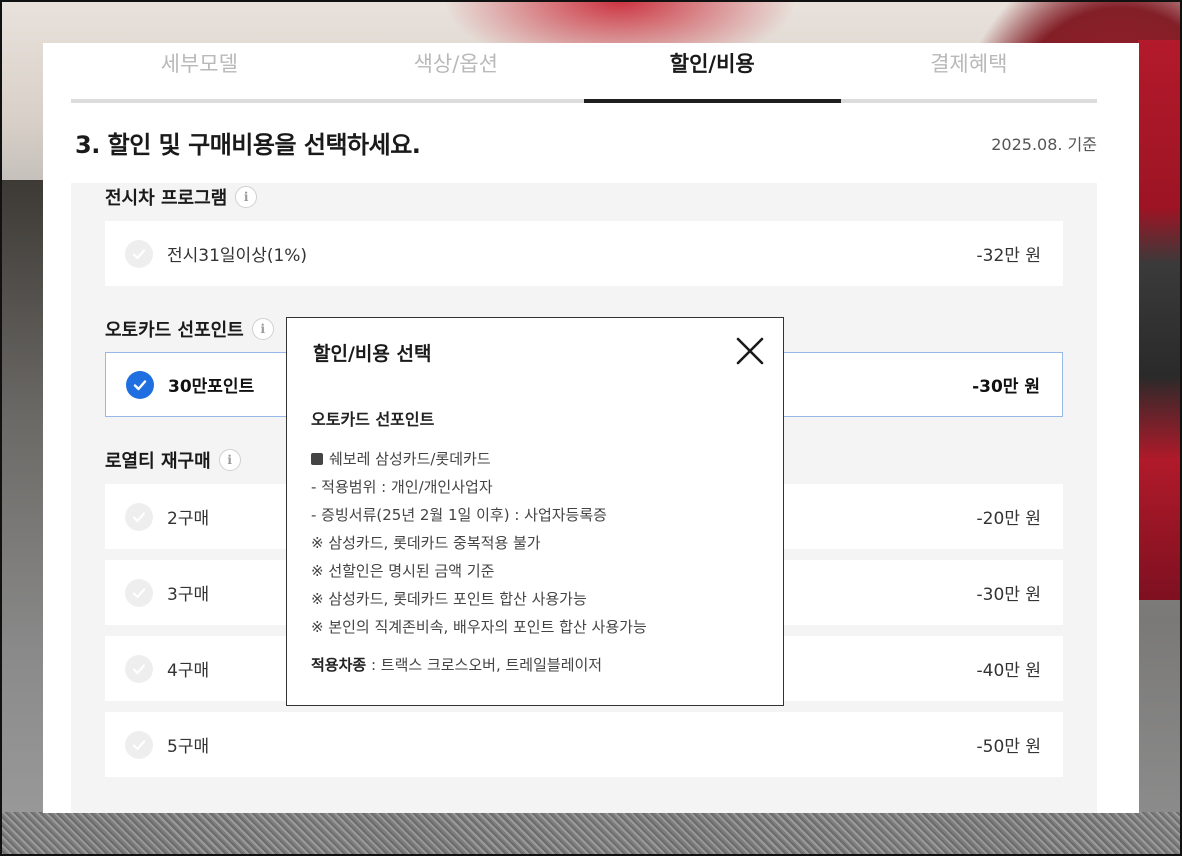 Image resolution: width=1182 pixels, height=856 pixels. What do you see at coordinates (158, 461) in the screenshot?
I see `section-title-label: 로열티 재구매` at bounding box center [158, 461].